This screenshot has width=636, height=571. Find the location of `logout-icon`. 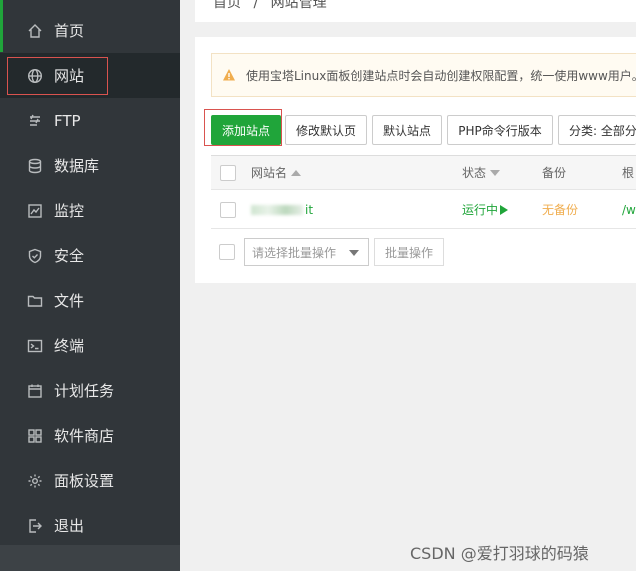

logout-icon is located at coordinates (35, 526).